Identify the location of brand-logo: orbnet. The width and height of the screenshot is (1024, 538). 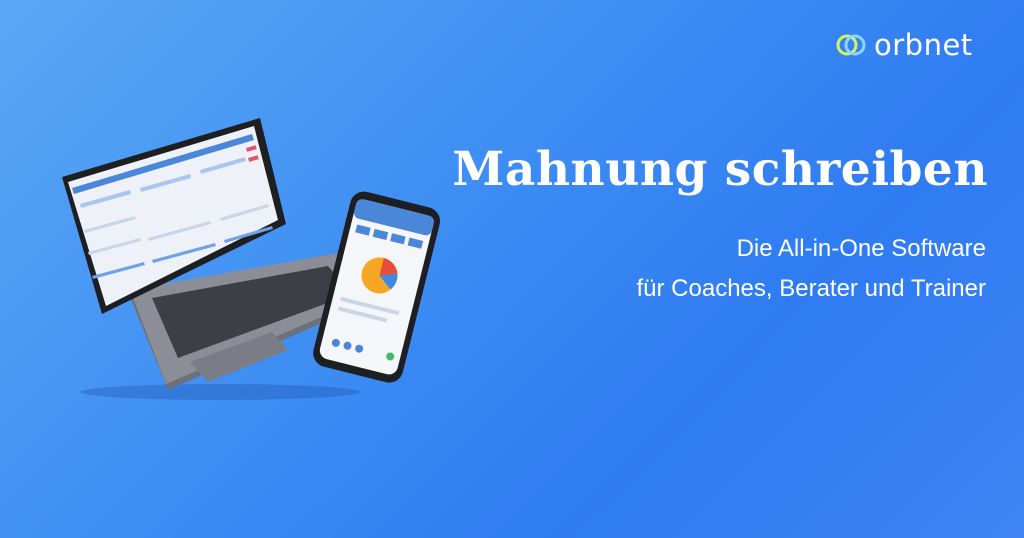
(903, 45).